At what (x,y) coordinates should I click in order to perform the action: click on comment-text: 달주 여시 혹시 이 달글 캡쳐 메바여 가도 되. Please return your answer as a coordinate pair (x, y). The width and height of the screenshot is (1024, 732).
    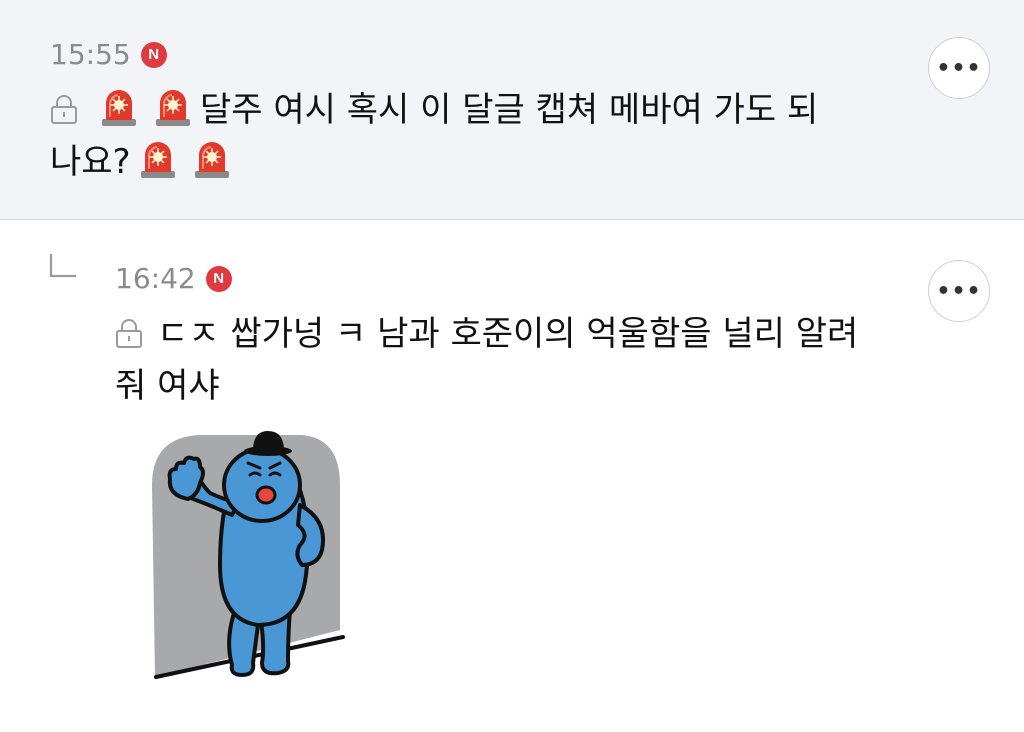
    Looking at the image, I should click on (509, 110).